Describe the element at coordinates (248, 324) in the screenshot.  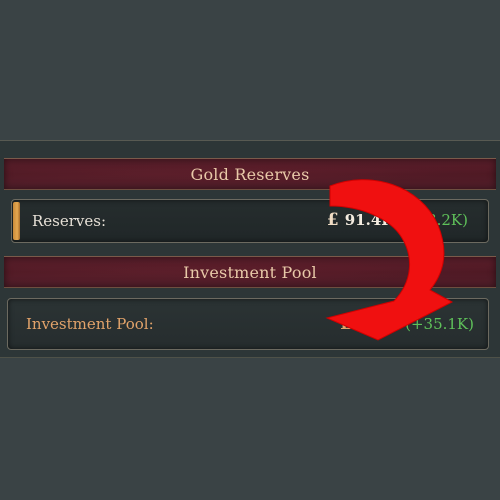
I see `investment-pool-row: Investment Pool: £1.0M (+35.1K)` at that location.